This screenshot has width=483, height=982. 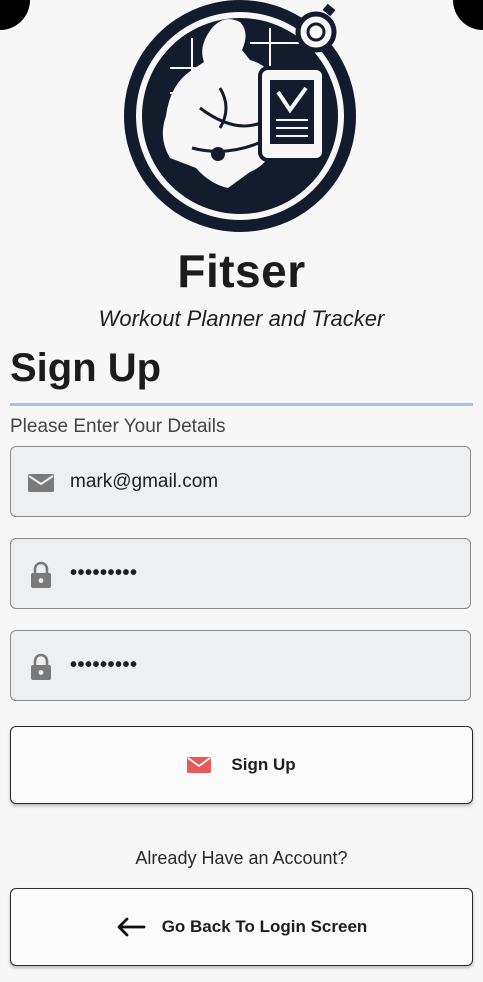 What do you see at coordinates (86, 368) in the screenshot?
I see `page-title: Sign Up` at bounding box center [86, 368].